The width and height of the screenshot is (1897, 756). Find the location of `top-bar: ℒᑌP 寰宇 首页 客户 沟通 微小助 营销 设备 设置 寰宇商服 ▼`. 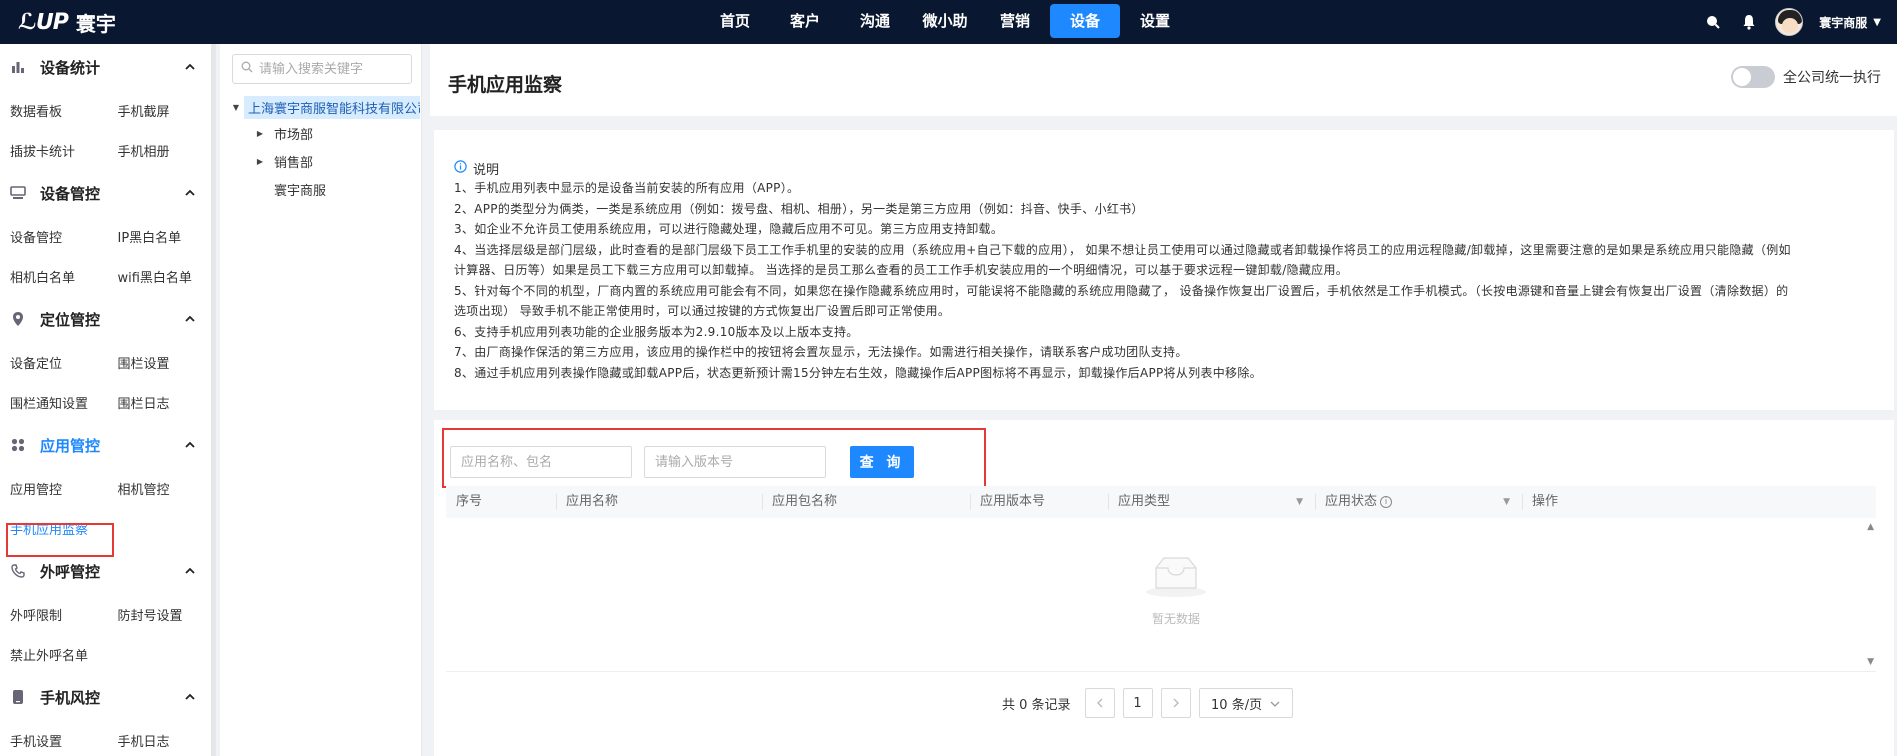

top-bar: ℒᑌP 寰宇 首页 客户 沟通 微小助 营销 设备 设置 寰宇商服 ▼ is located at coordinates (948, 22).